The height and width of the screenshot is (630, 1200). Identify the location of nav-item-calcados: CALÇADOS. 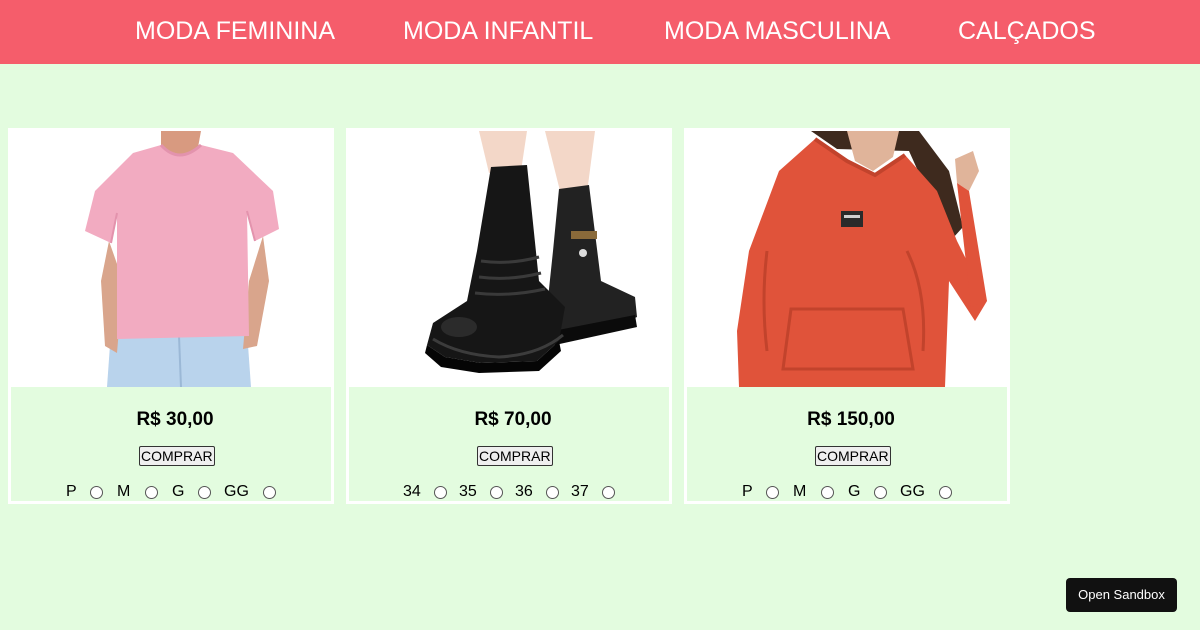
(1027, 31).